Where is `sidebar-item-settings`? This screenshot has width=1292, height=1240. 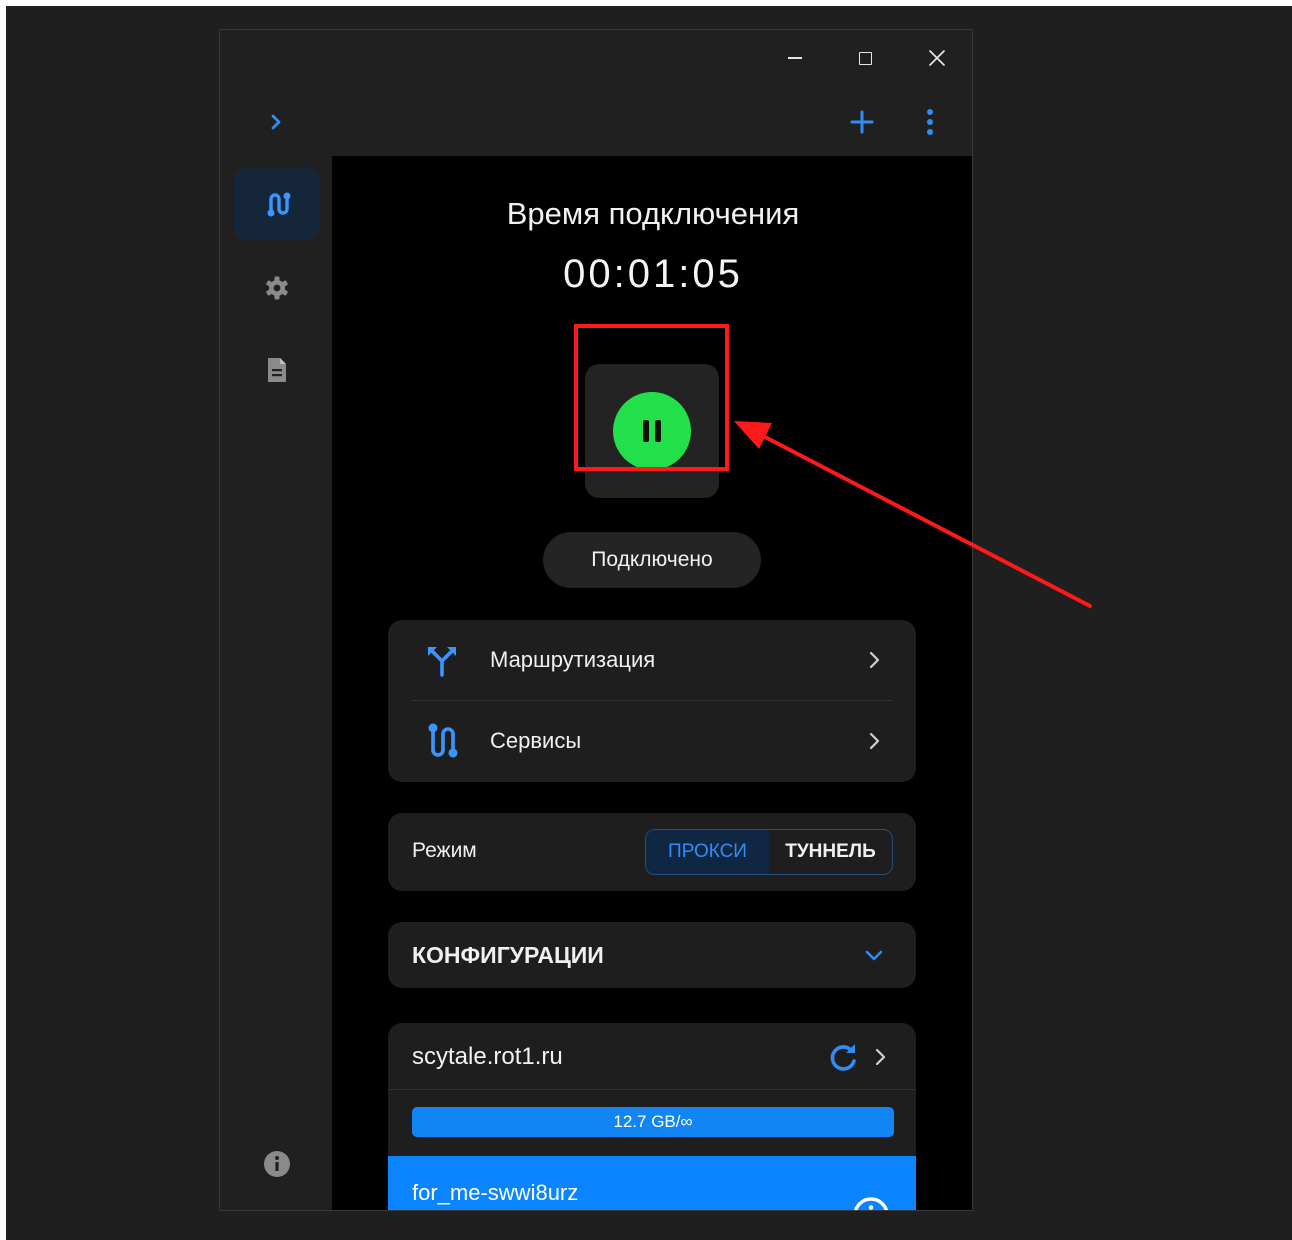
sidebar-item-settings is located at coordinates (277, 288).